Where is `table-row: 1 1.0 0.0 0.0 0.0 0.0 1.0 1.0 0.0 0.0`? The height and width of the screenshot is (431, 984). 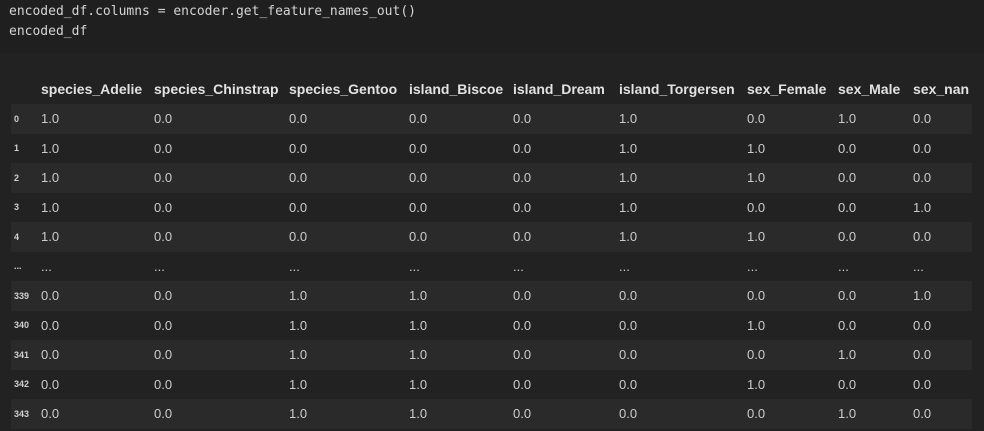 table-row: 1 1.0 0.0 0.0 0.0 0.0 1.0 1.0 0.0 0.0 is located at coordinates (491, 148).